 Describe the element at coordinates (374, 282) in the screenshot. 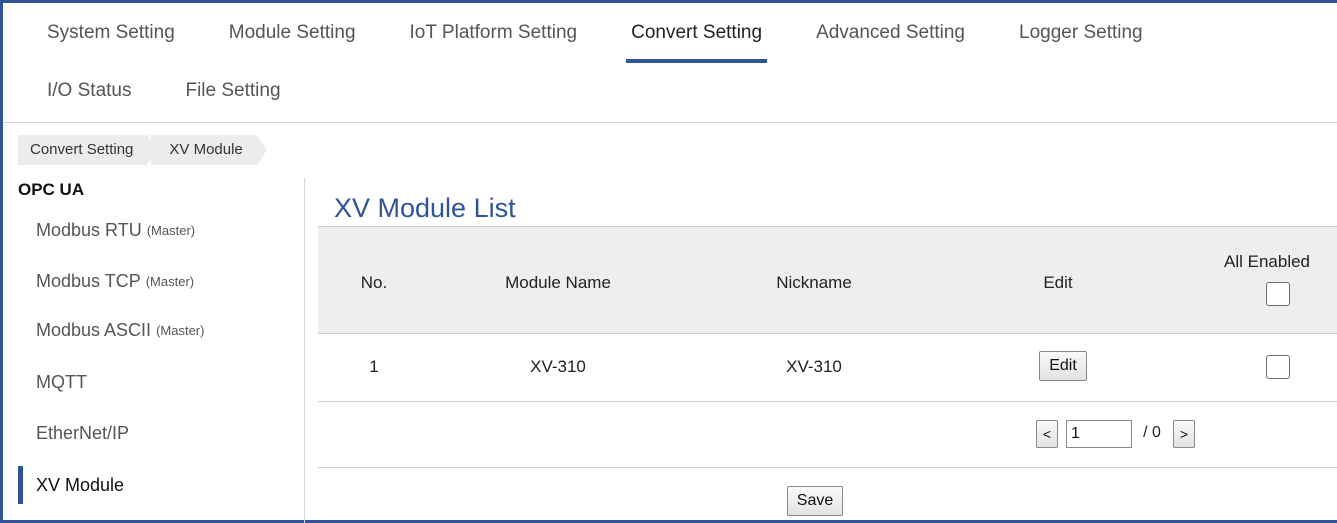

I see `header-no: No.` at that location.